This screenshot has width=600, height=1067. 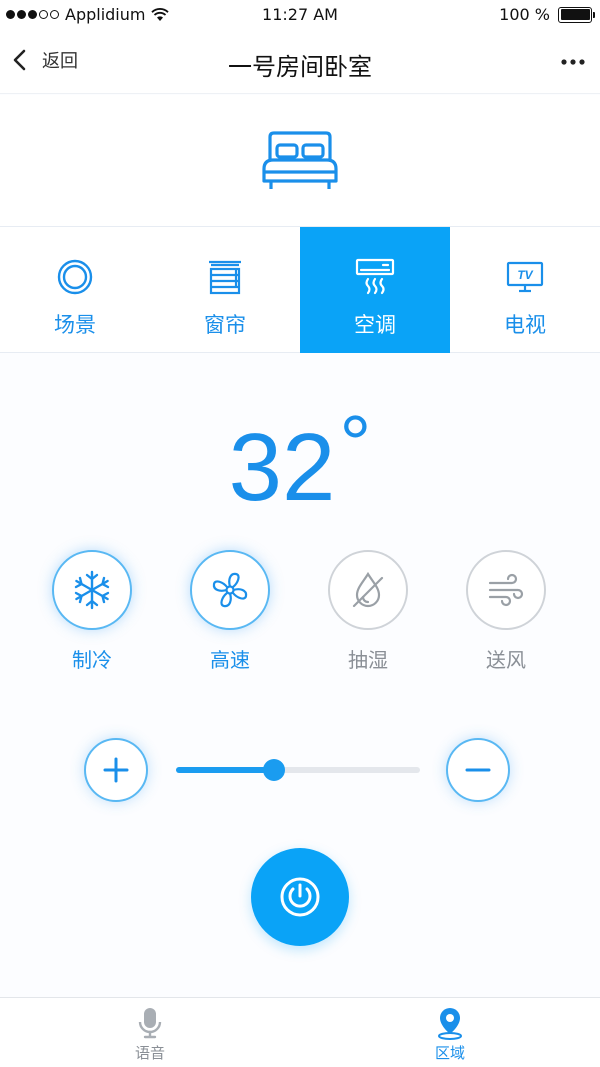 I want to click on power-button, so click(x=300, y=897).